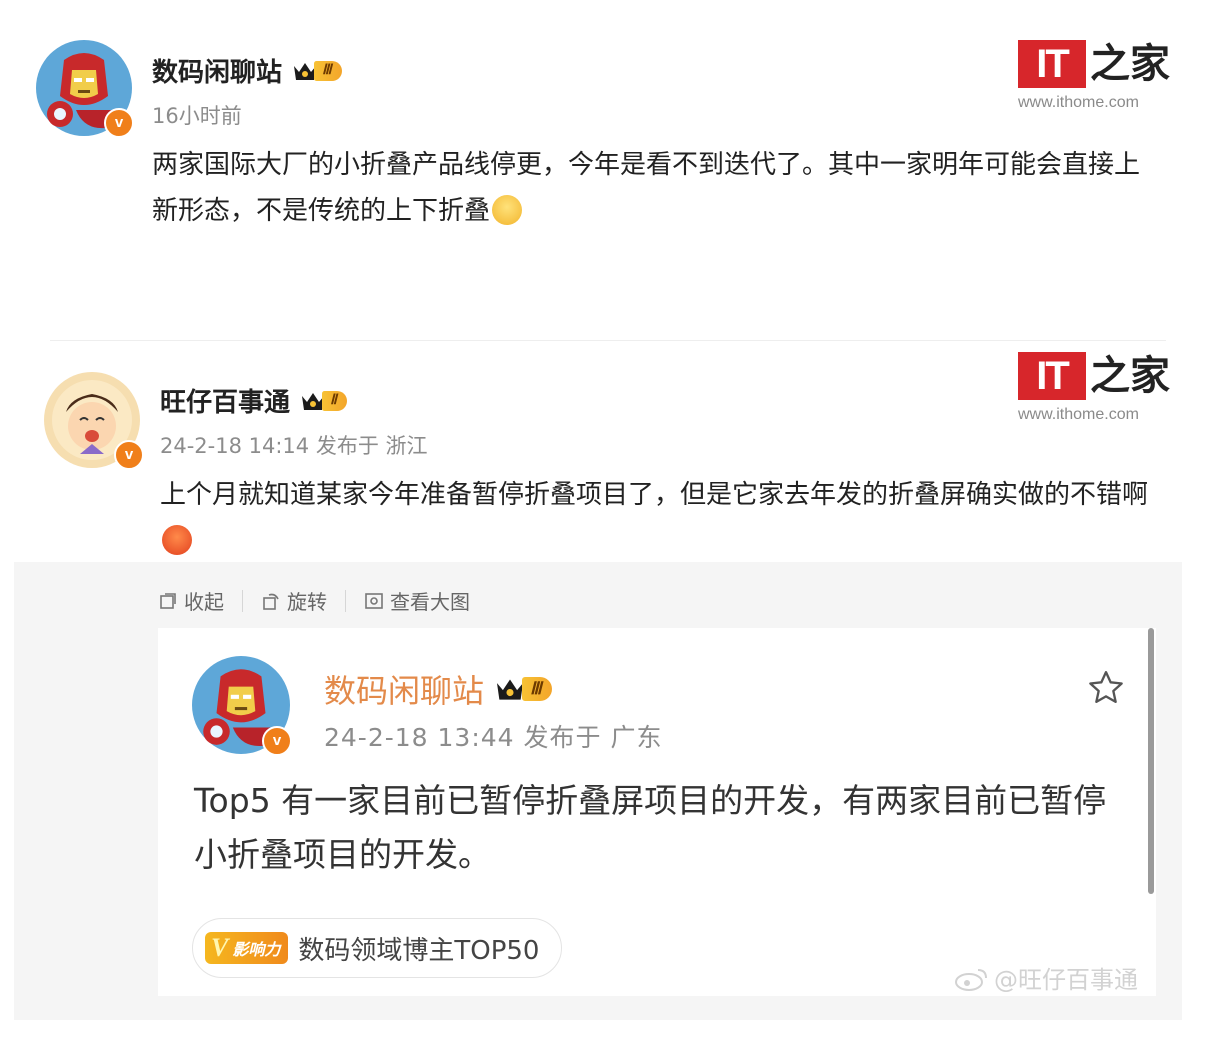 Image resolution: width=1216 pixels, height=1044 pixels. What do you see at coordinates (430, 602) in the screenshot?
I see `view-large-label: 查看大图` at bounding box center [430, 602].